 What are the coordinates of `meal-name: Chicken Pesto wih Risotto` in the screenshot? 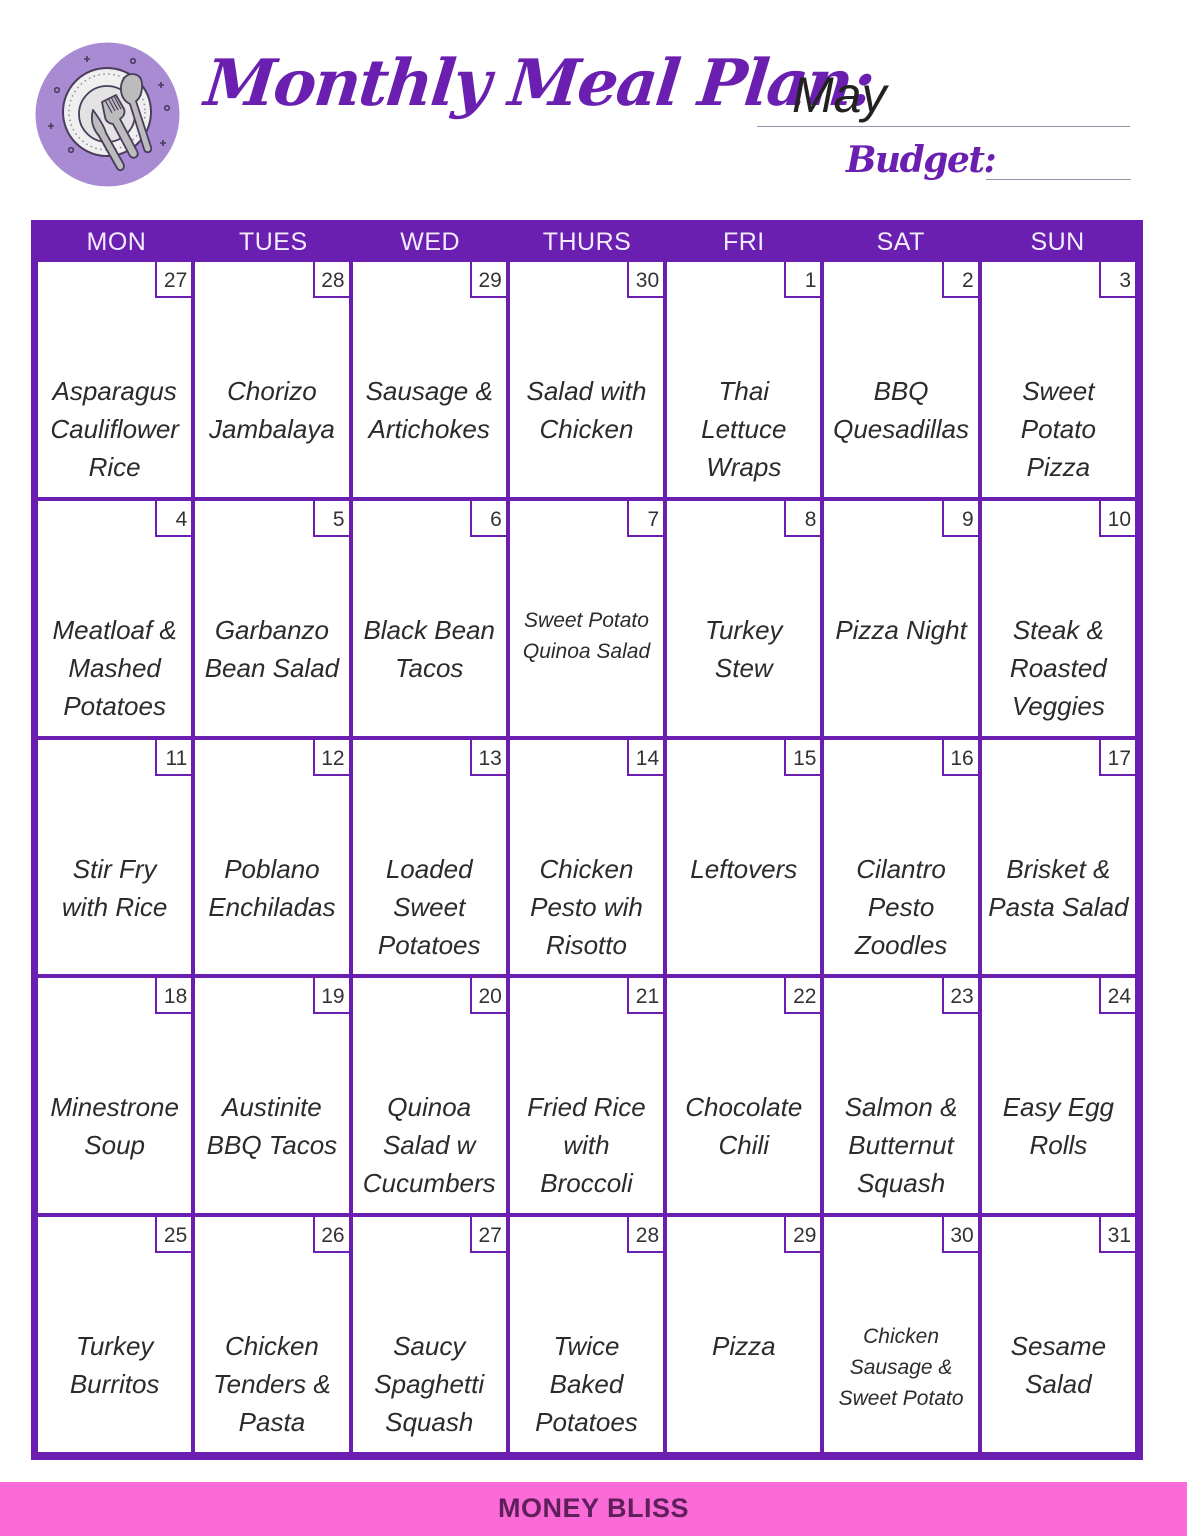 It's located at (586, 907).